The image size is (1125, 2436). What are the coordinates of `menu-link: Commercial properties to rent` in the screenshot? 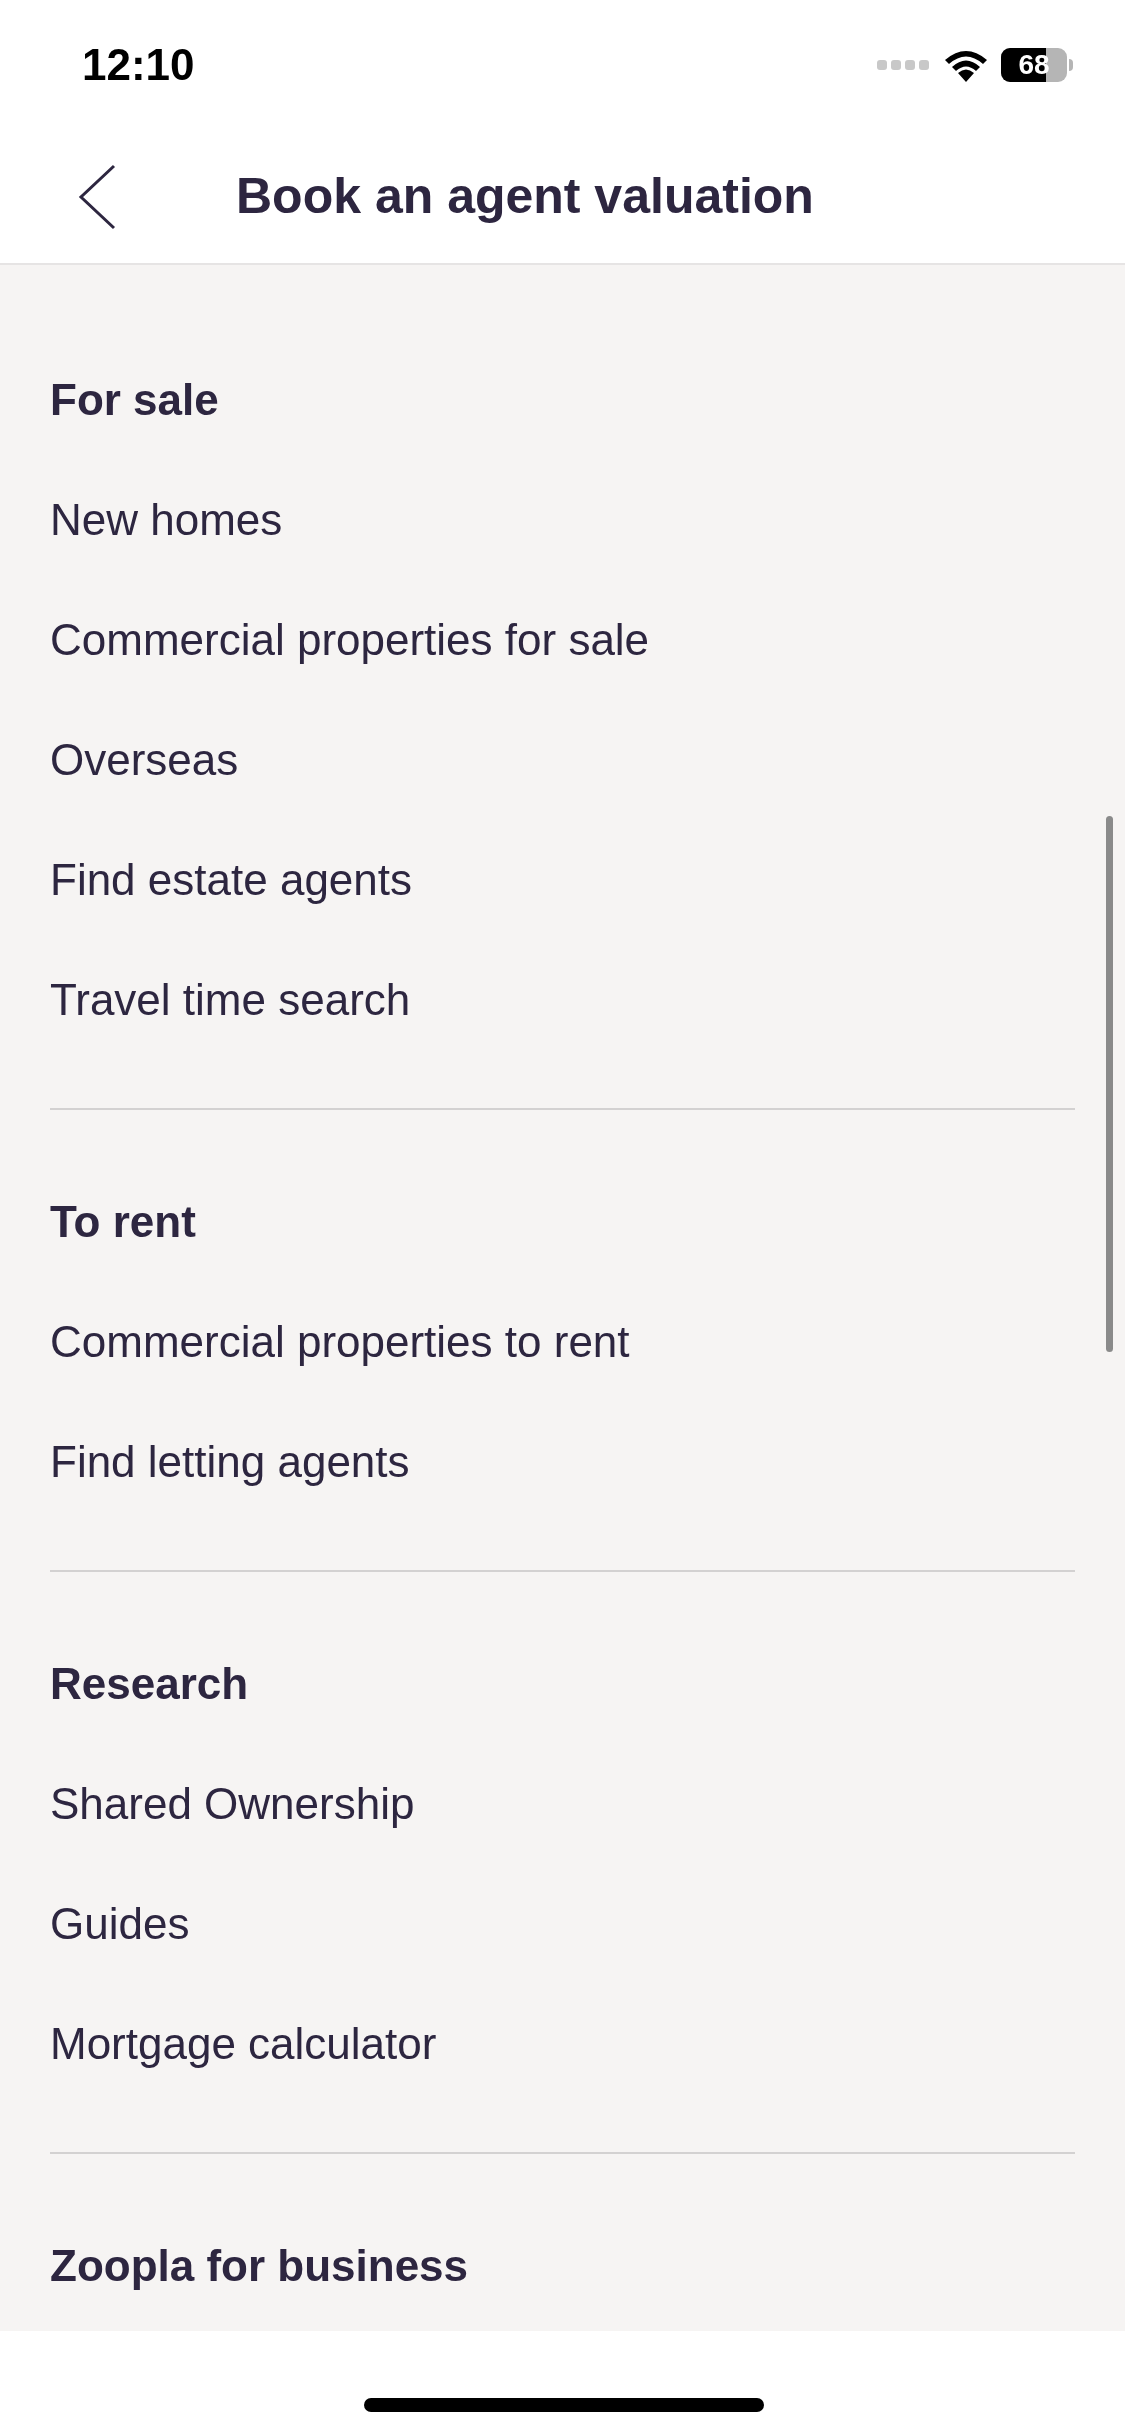 It's located at (340, 1342).